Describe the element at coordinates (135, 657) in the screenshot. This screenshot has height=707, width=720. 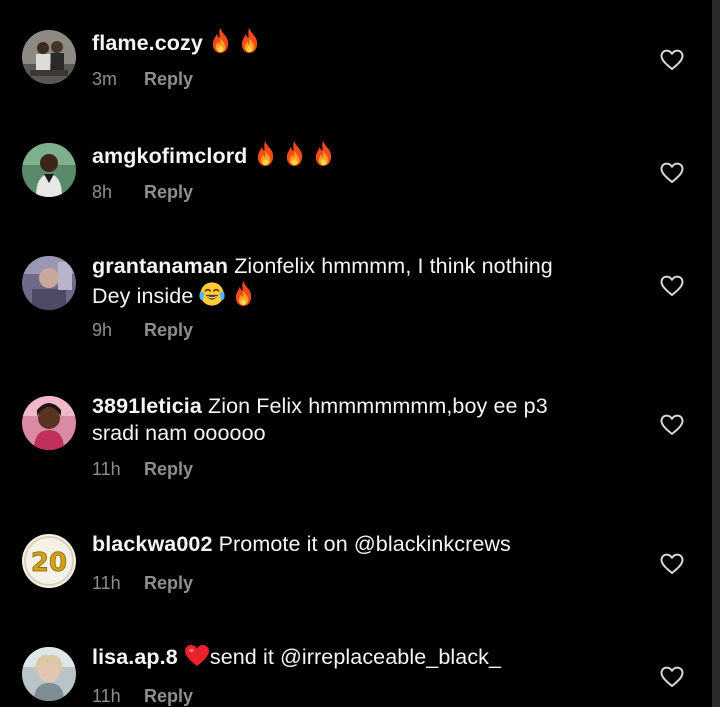
I see `username: lisa.ap.8` at that location.